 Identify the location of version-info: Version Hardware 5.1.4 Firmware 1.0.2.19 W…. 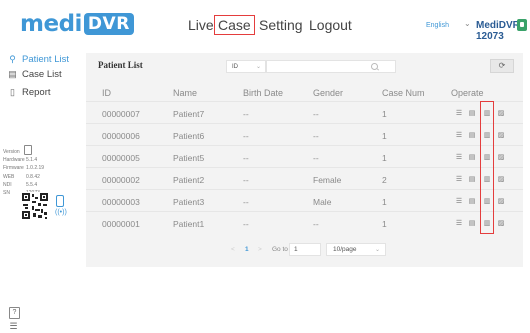
(24, 173).